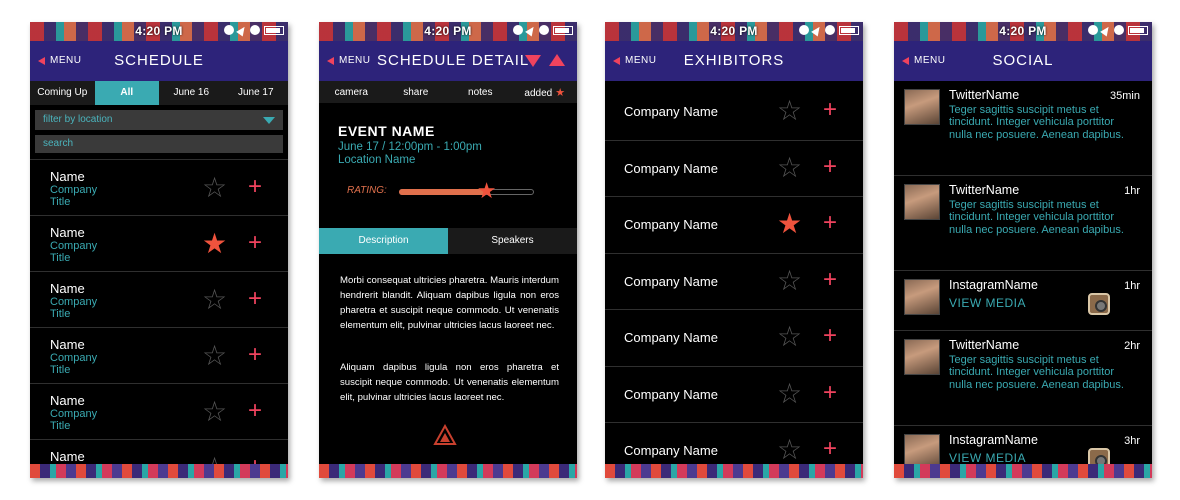  What do you see at coordinates (159, 120) in the screenshot?
I see `location-filter-select: filter by location` at bounding box center [159, 120].